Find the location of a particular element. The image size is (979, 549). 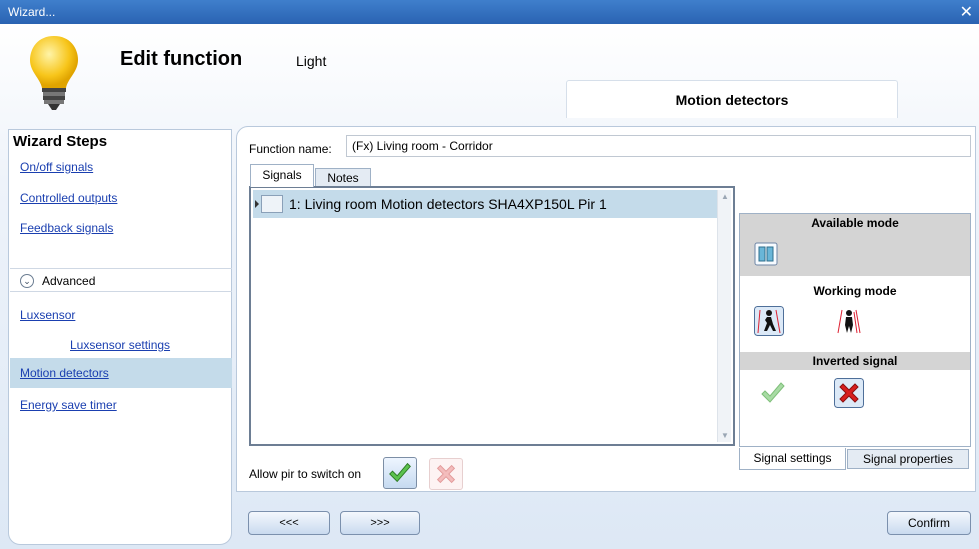

allow-pir-no-button is located at coordinates (446, 474).